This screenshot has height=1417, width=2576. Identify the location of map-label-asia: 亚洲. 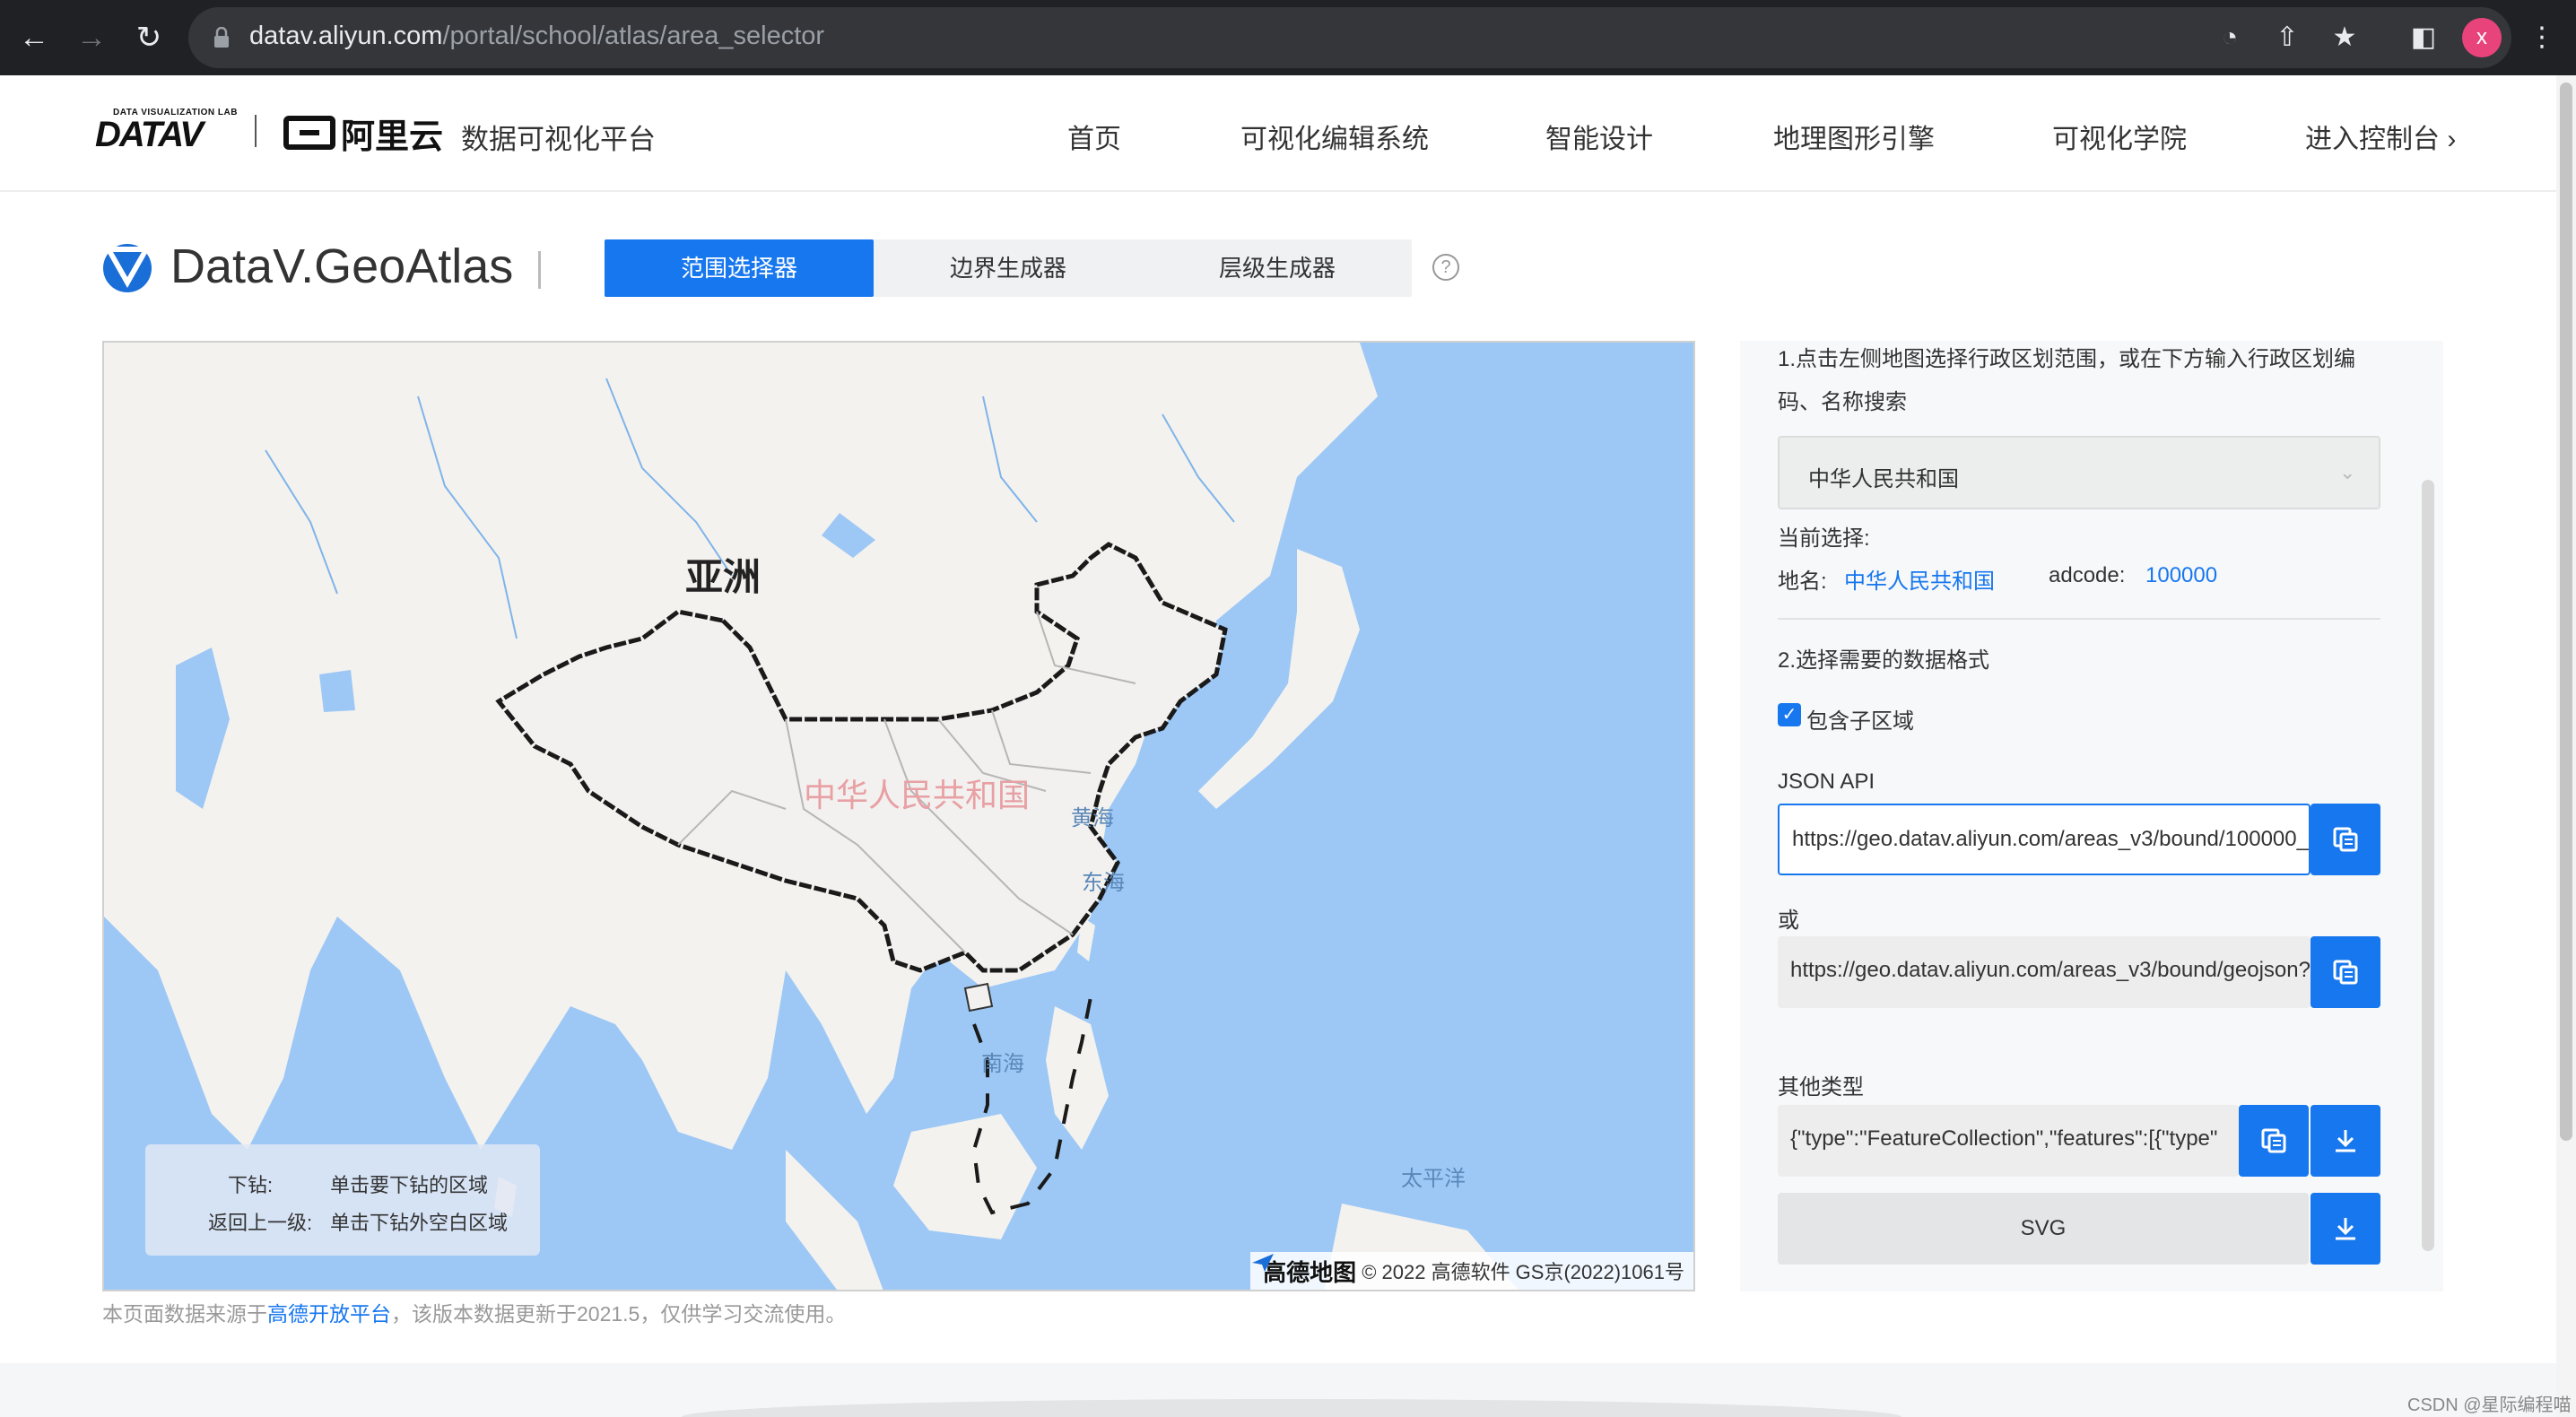
(723, 577).